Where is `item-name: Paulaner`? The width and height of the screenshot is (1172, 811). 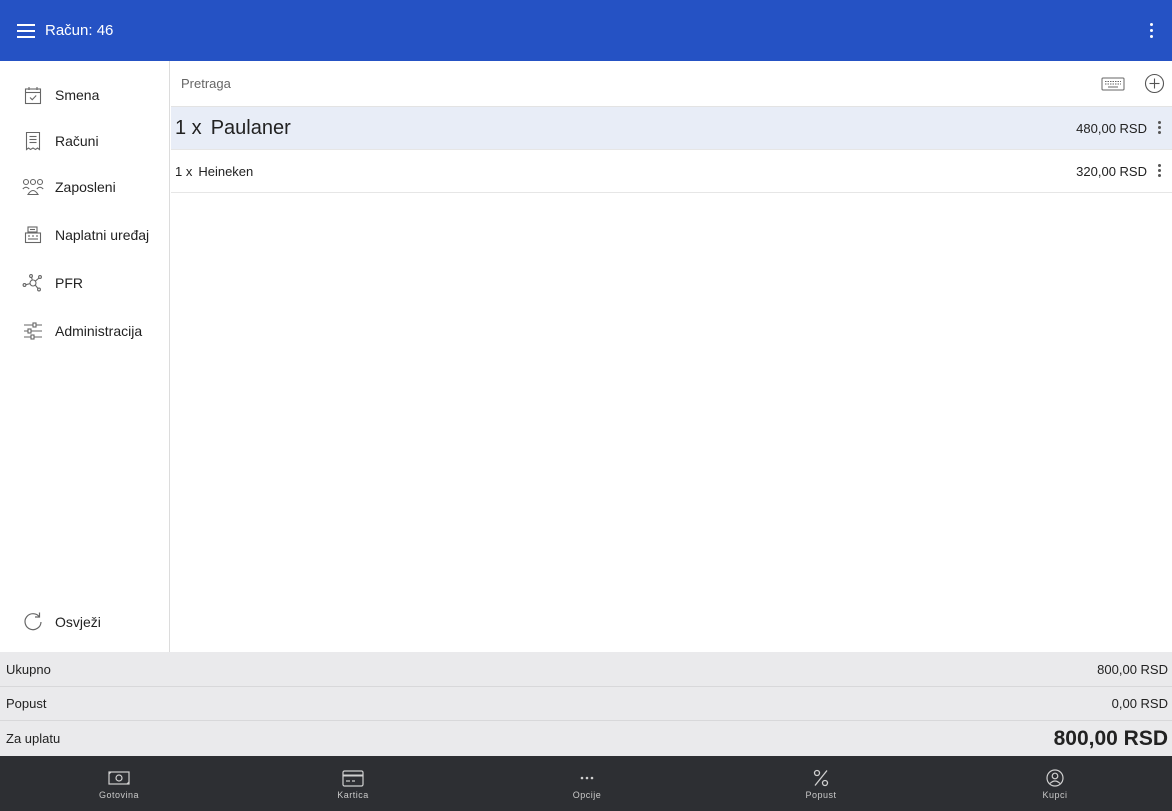 item-name: Paulaner is located at coordinates (250, 127).